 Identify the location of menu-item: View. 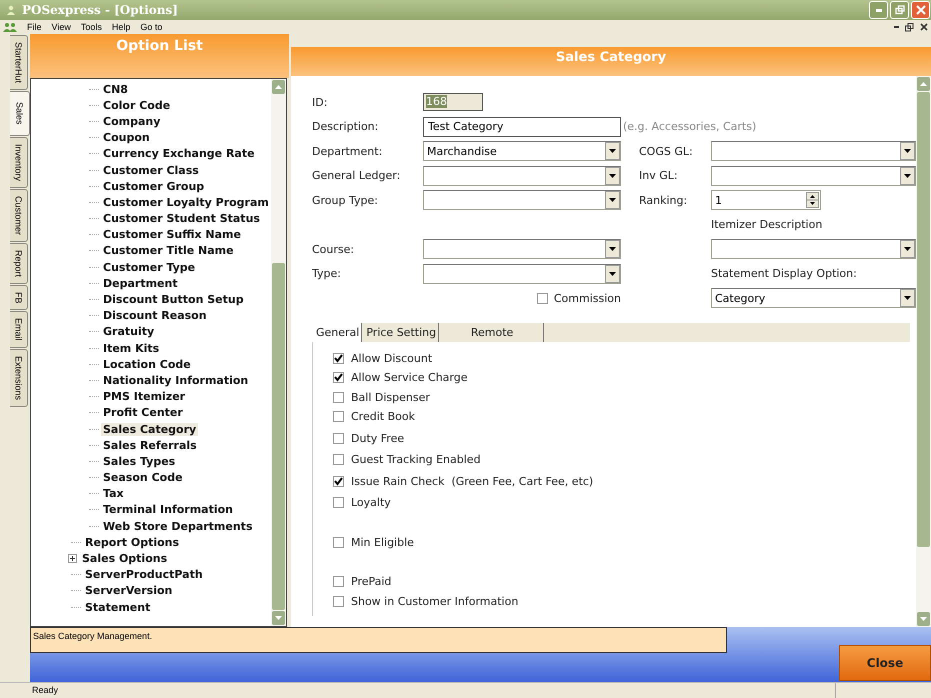
(61, 27).